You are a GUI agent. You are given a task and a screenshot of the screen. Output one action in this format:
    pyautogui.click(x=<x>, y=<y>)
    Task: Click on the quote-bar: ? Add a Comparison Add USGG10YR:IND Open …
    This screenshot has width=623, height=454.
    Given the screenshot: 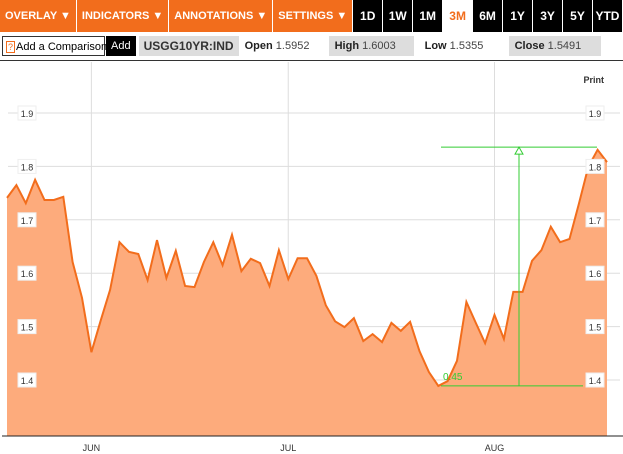 What is the action you would take?
    pyautogui.click(x=311, y=46)
    